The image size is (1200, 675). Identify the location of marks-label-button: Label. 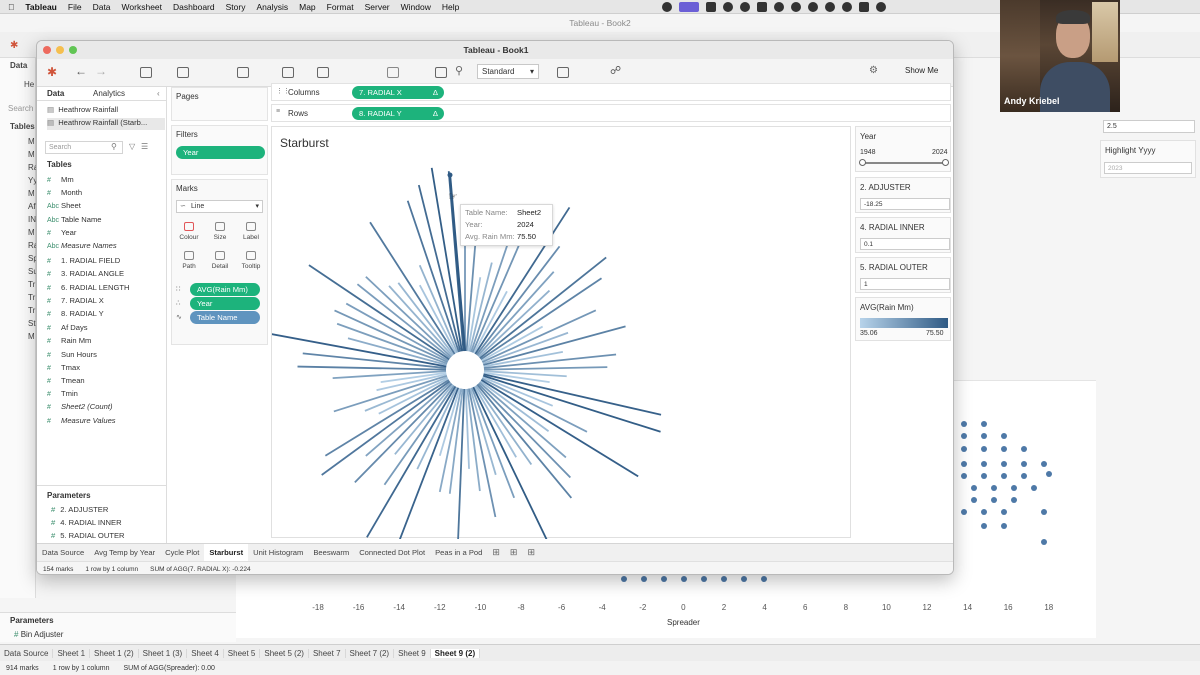
(251, 231).